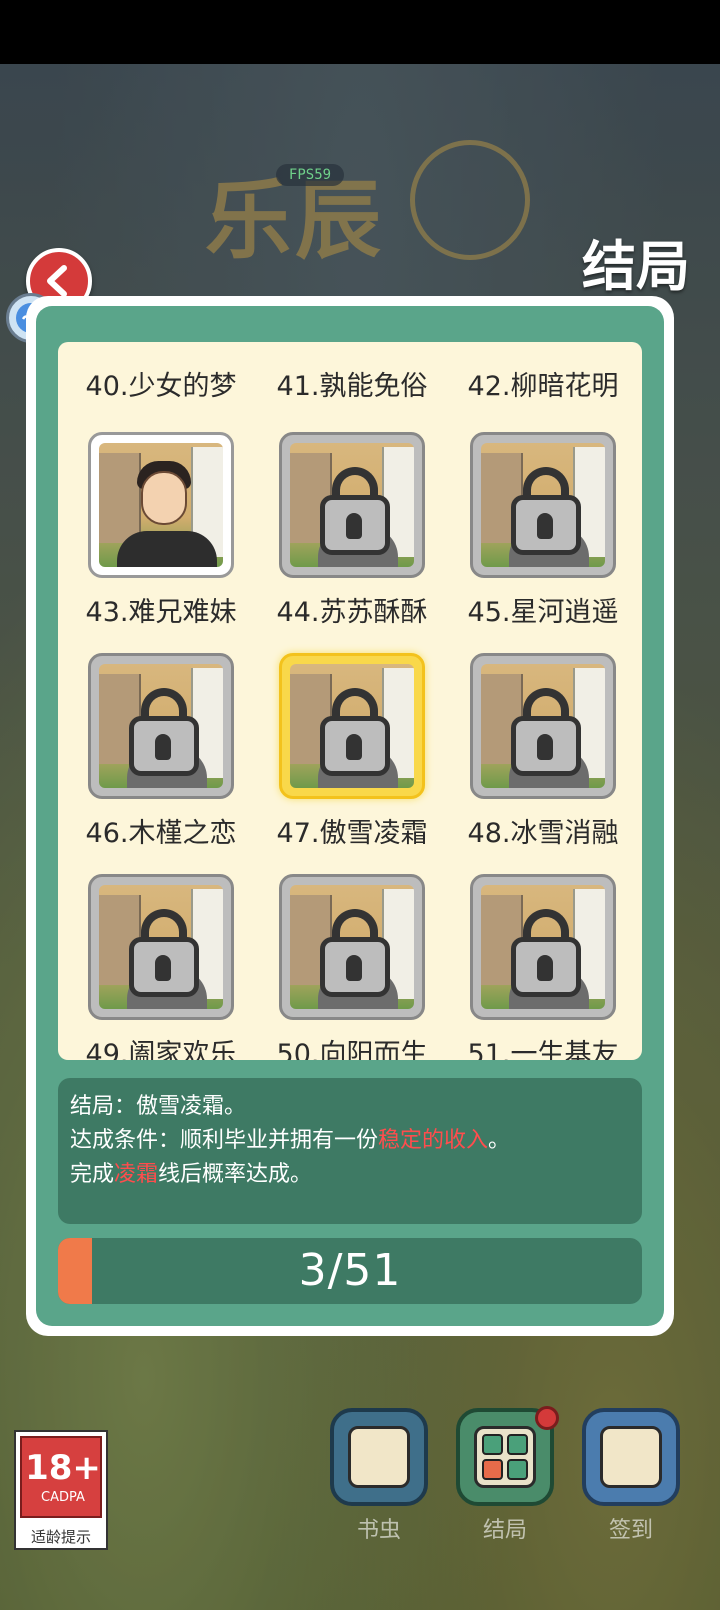 This screenshot has width=720, height=1610. I want to click on ending-label: 49.阖家欢乐, so click(161, 1049).